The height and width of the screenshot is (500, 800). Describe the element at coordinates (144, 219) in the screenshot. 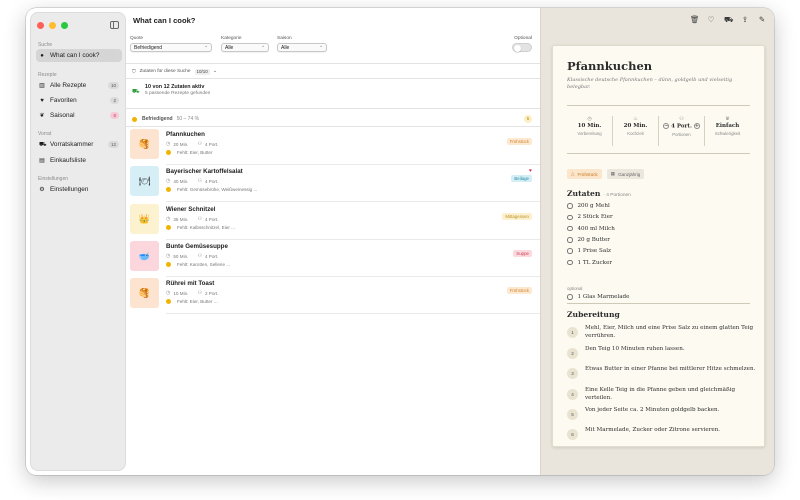

I see `recipe-thumbnail: 👑` at that location.